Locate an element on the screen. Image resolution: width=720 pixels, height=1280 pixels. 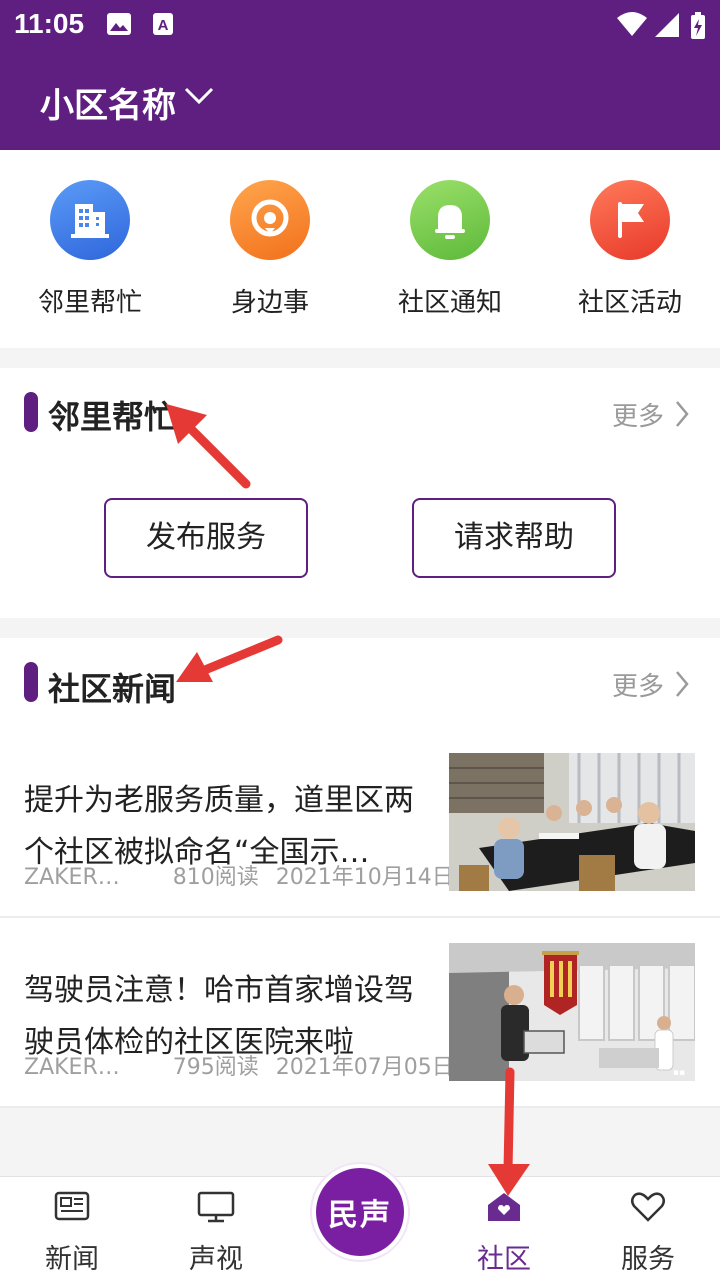
tab-community: 社区 is located at coordinates (504, 1228).